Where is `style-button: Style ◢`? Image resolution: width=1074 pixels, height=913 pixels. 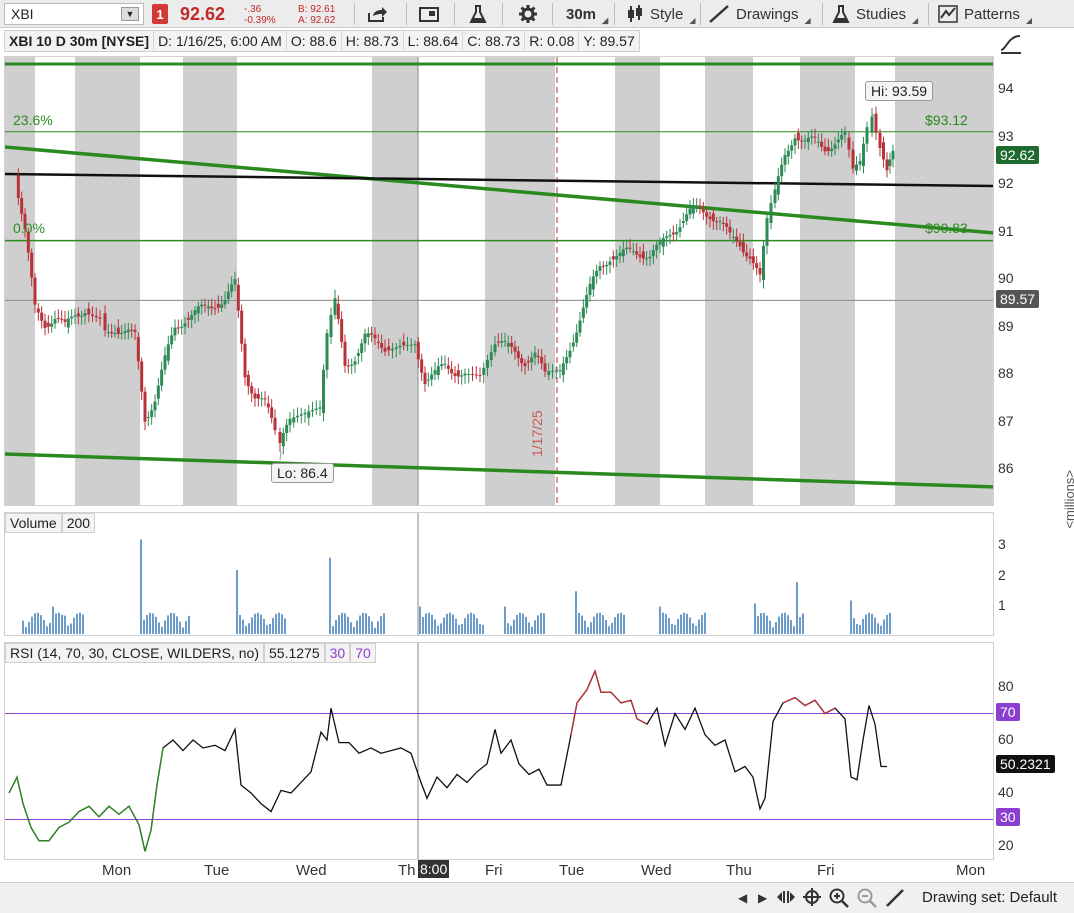
style-button: Style ◢ is located at coordinates (661, 14).